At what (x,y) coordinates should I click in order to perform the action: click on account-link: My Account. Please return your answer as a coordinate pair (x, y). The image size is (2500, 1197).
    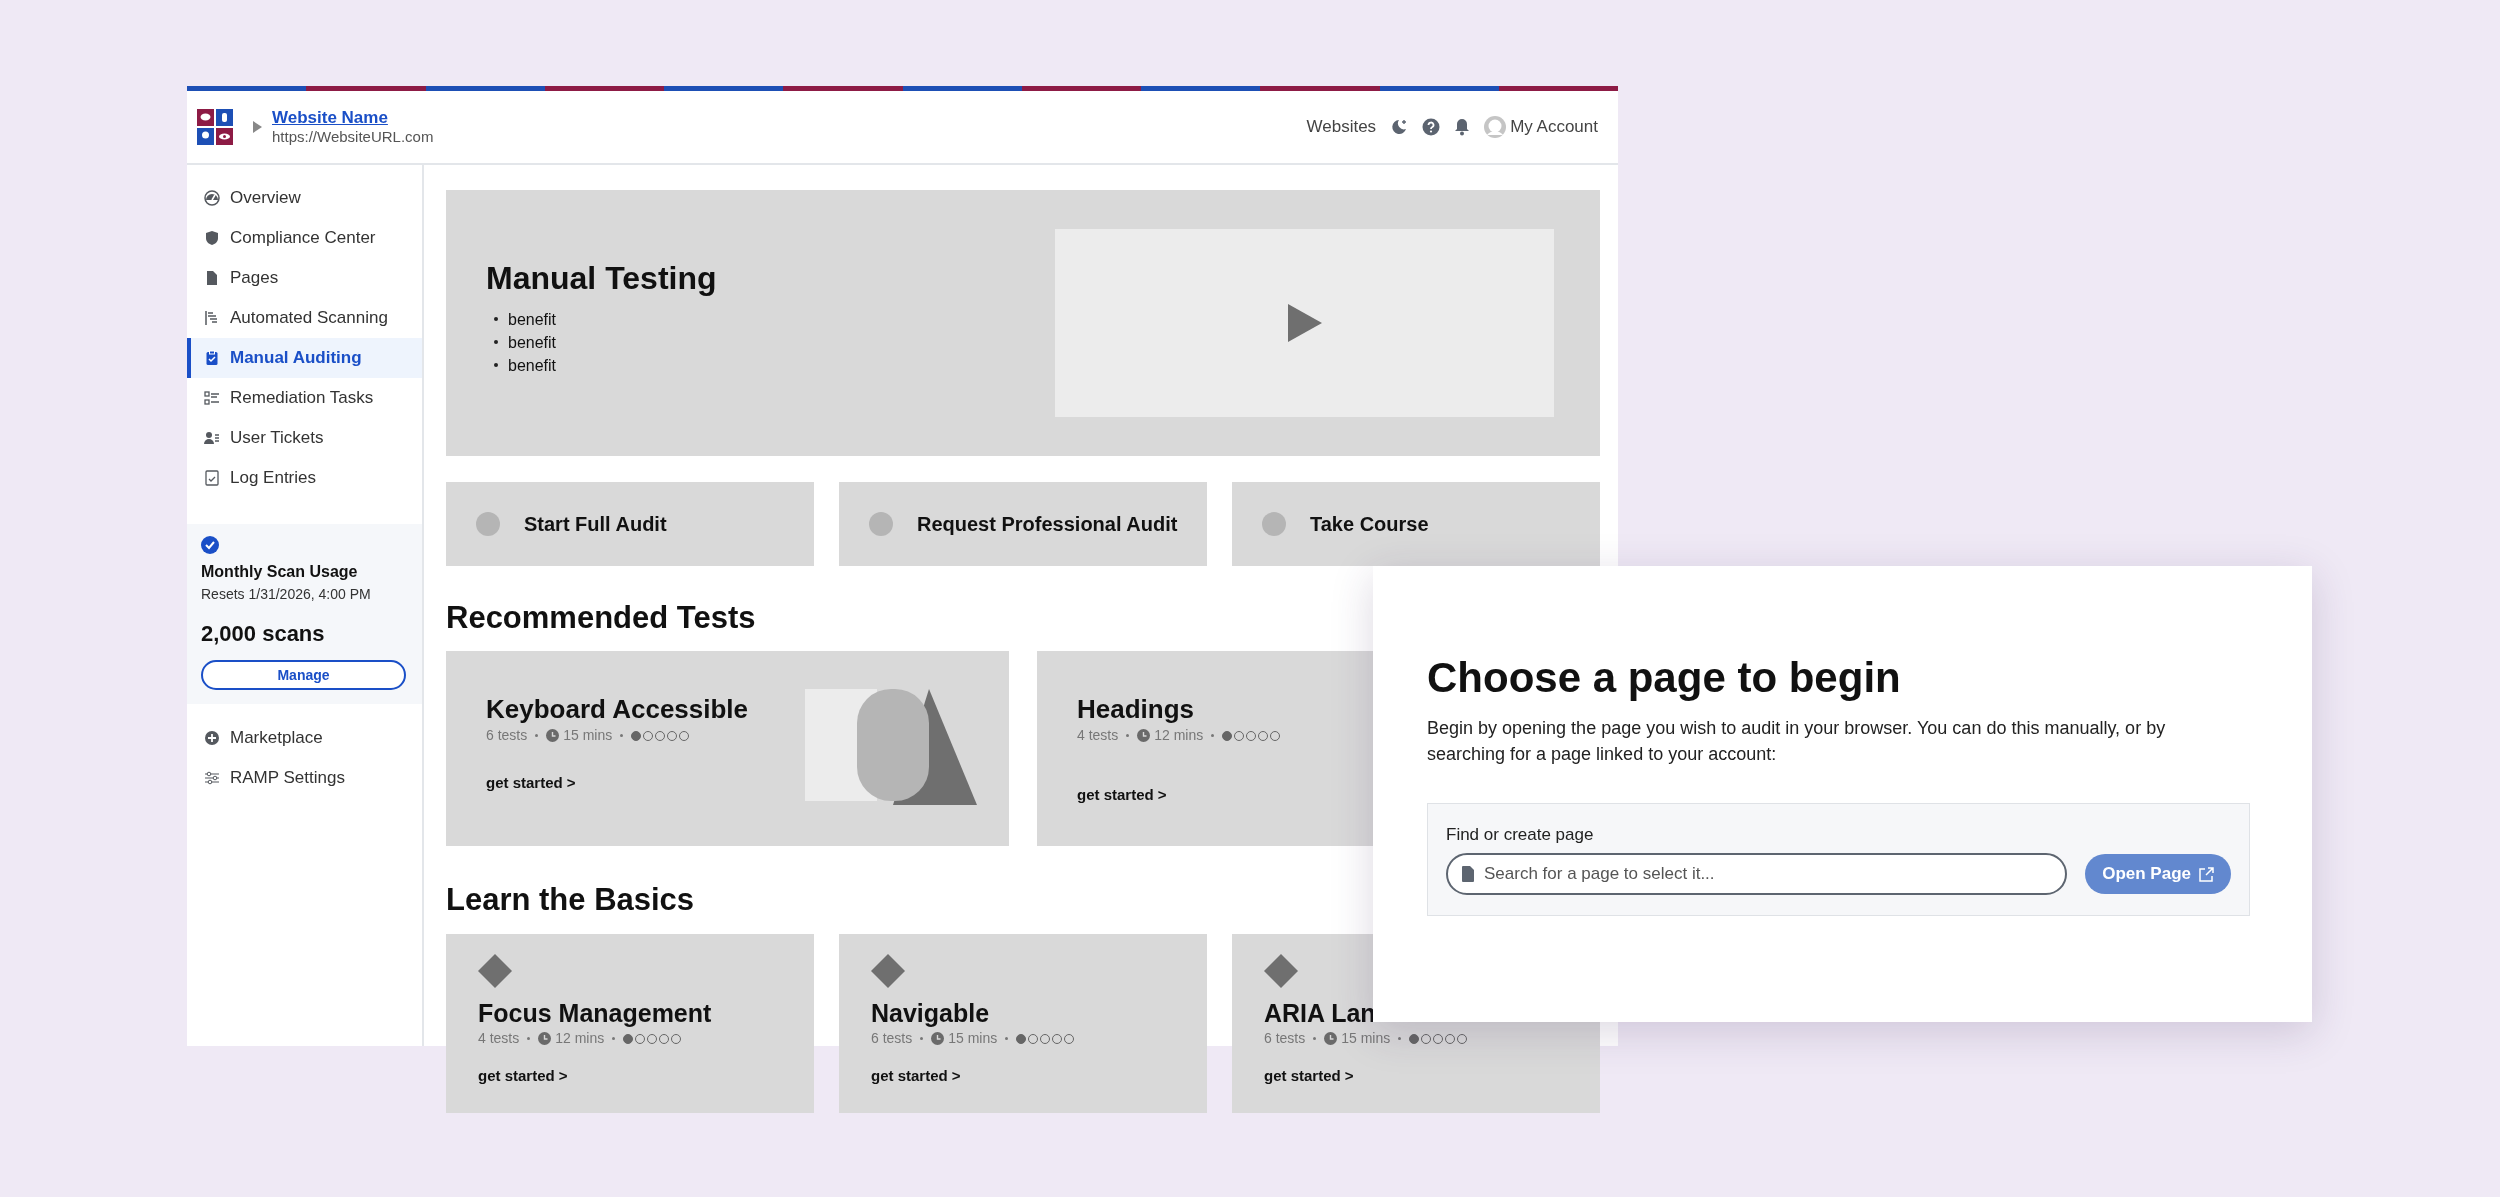
    Looking at the image, I should click on (1541, 127).